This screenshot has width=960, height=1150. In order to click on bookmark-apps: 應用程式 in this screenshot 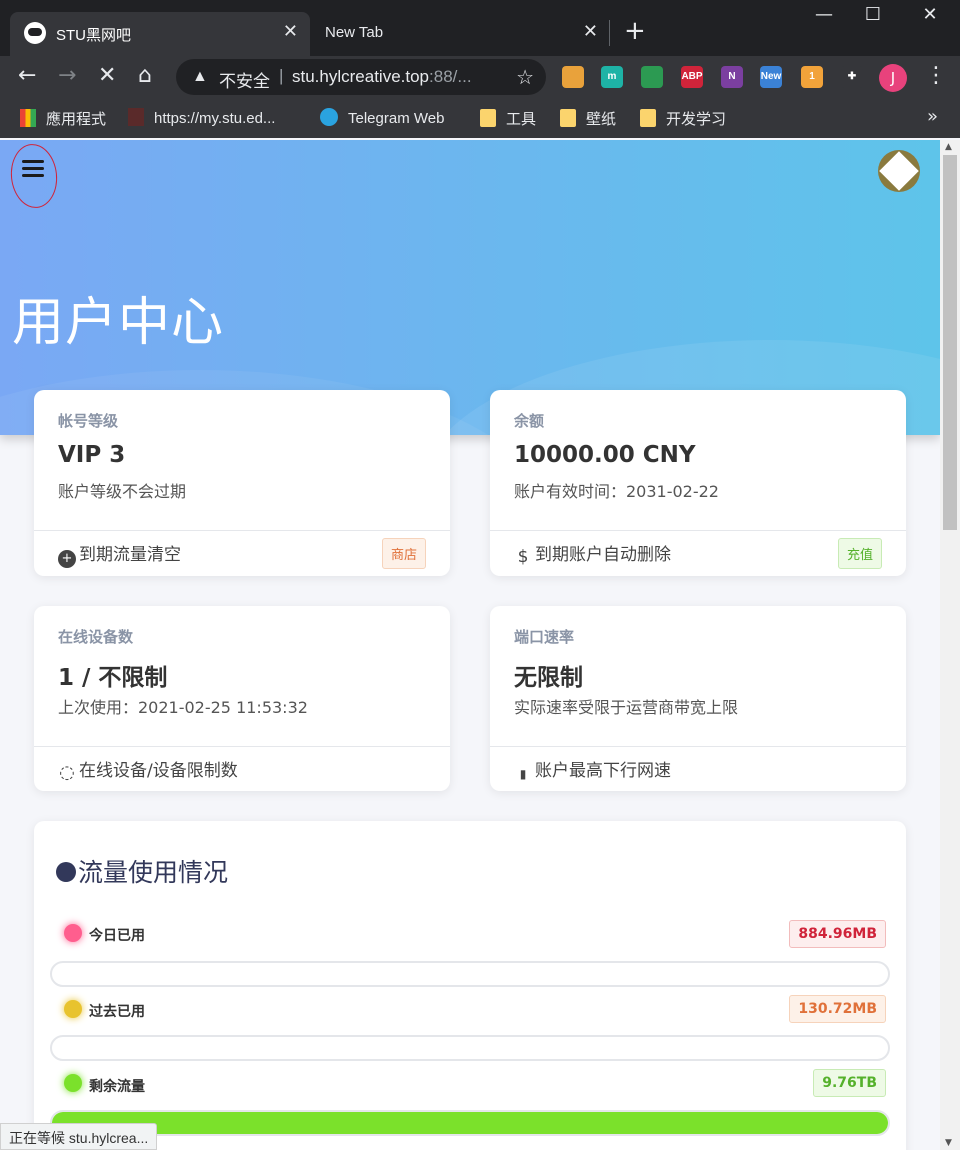, I will do `click(63, 118)`.